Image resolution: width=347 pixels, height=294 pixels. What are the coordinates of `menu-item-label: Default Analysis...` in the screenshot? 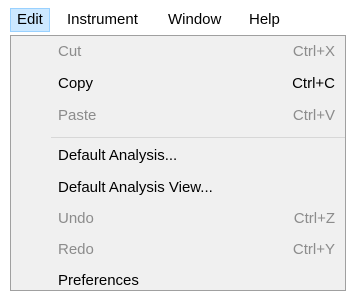 It's located at (118, 155).